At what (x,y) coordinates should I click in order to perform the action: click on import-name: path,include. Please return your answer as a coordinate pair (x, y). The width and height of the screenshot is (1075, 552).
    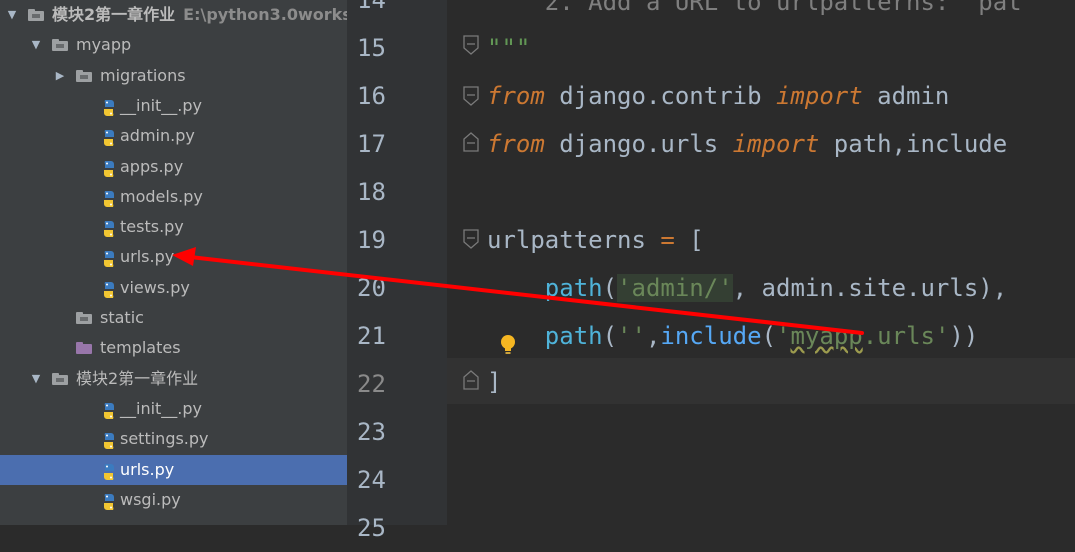
    Looking at the image, I should click on (913, 144).